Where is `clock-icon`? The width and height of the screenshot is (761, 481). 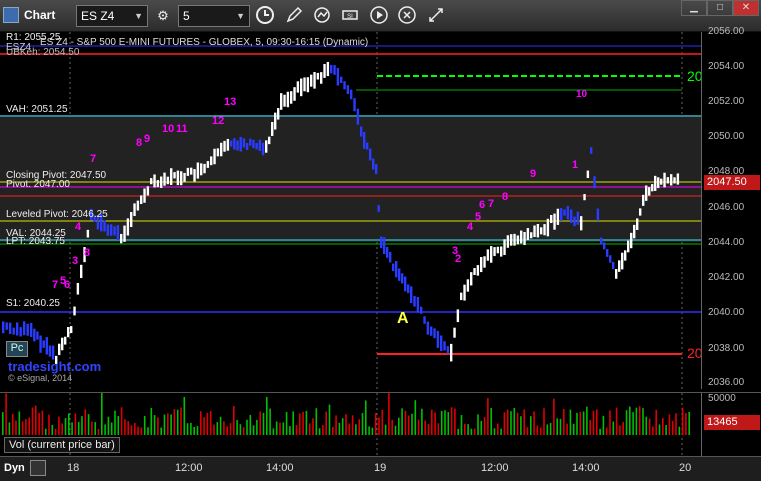
clock-icon is located at coordinates (265, 16).